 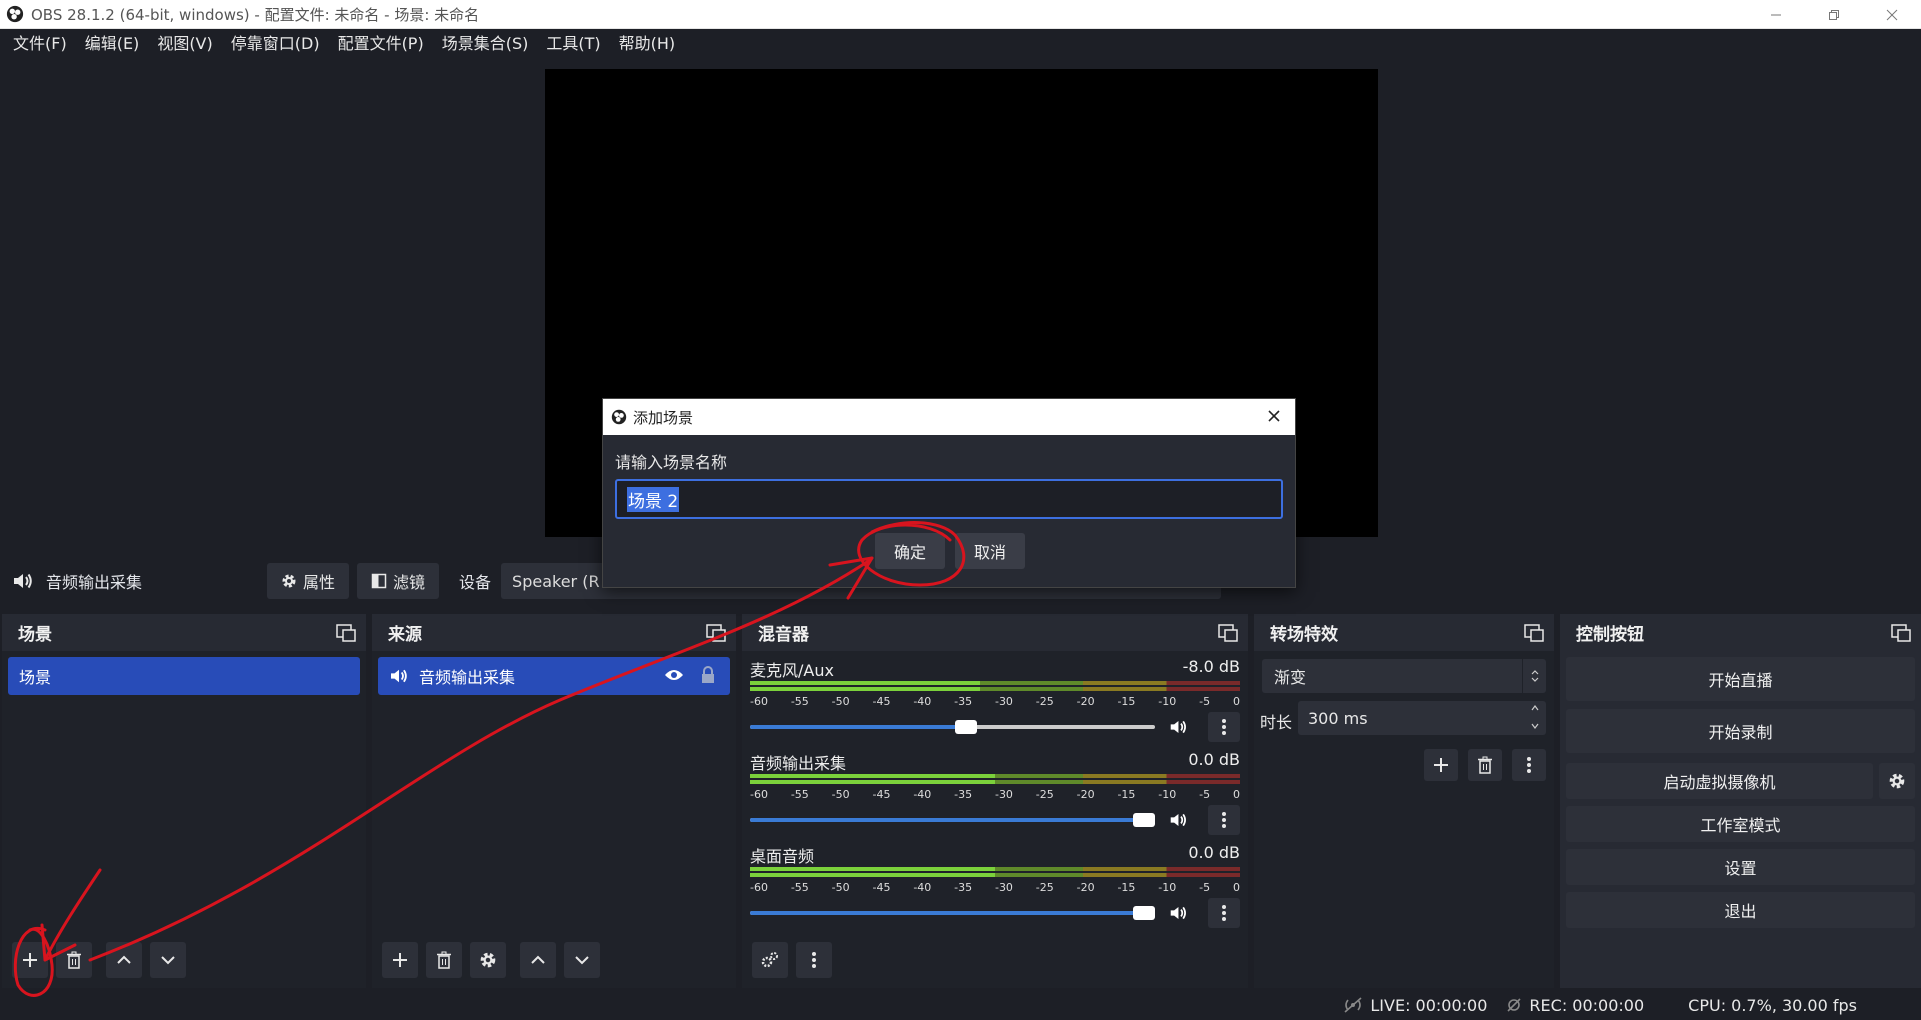 What do you see at coordinates (963, 701) in the screenshot?
I see `meter-tick-label: -35` at bounding box center [963, 701].